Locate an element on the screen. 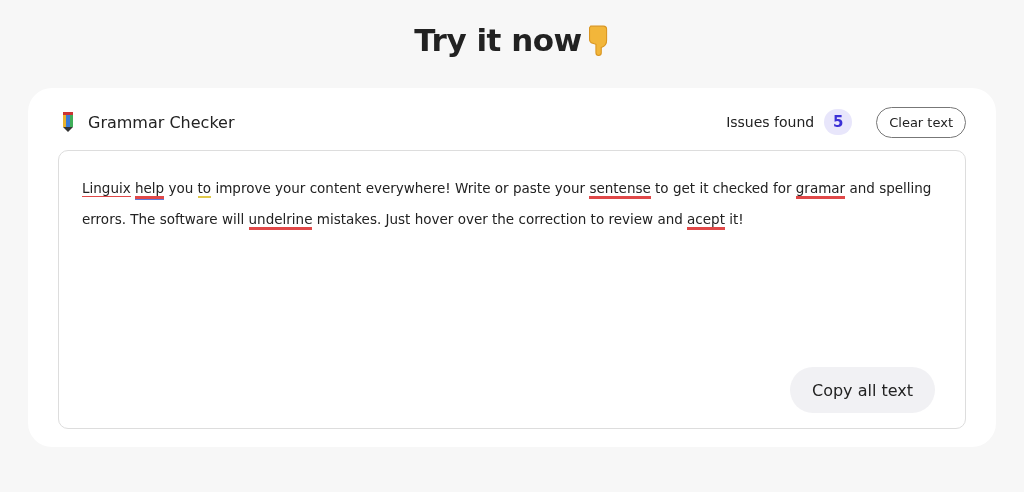 The image size is (1024, 492). checked-paragraph: Linguix help you to improve your content everywhere! Write or paste your sentense to get it checked for gramar and spelling errors. The software will undelrine mistakes. Just hover over the correction to review and acept it! is located at coordinates (512, 204).